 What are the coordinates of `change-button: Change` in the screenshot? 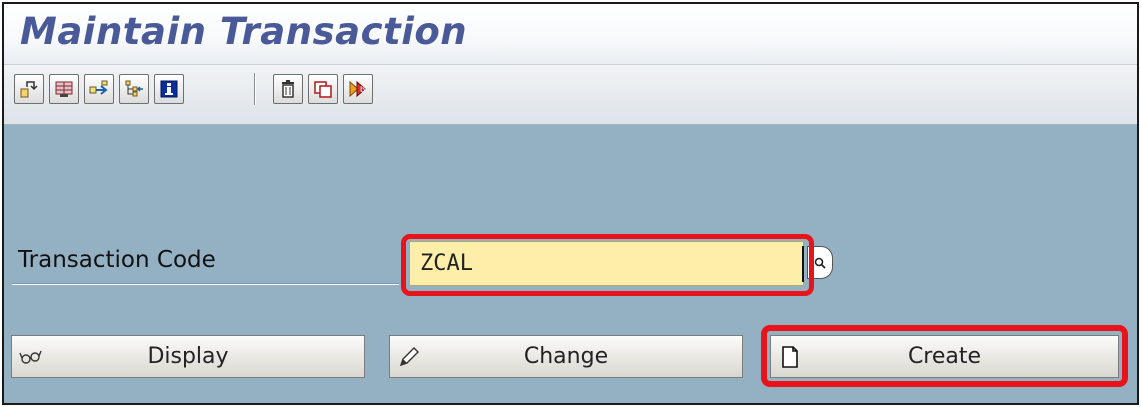 It's located at (566, 356).